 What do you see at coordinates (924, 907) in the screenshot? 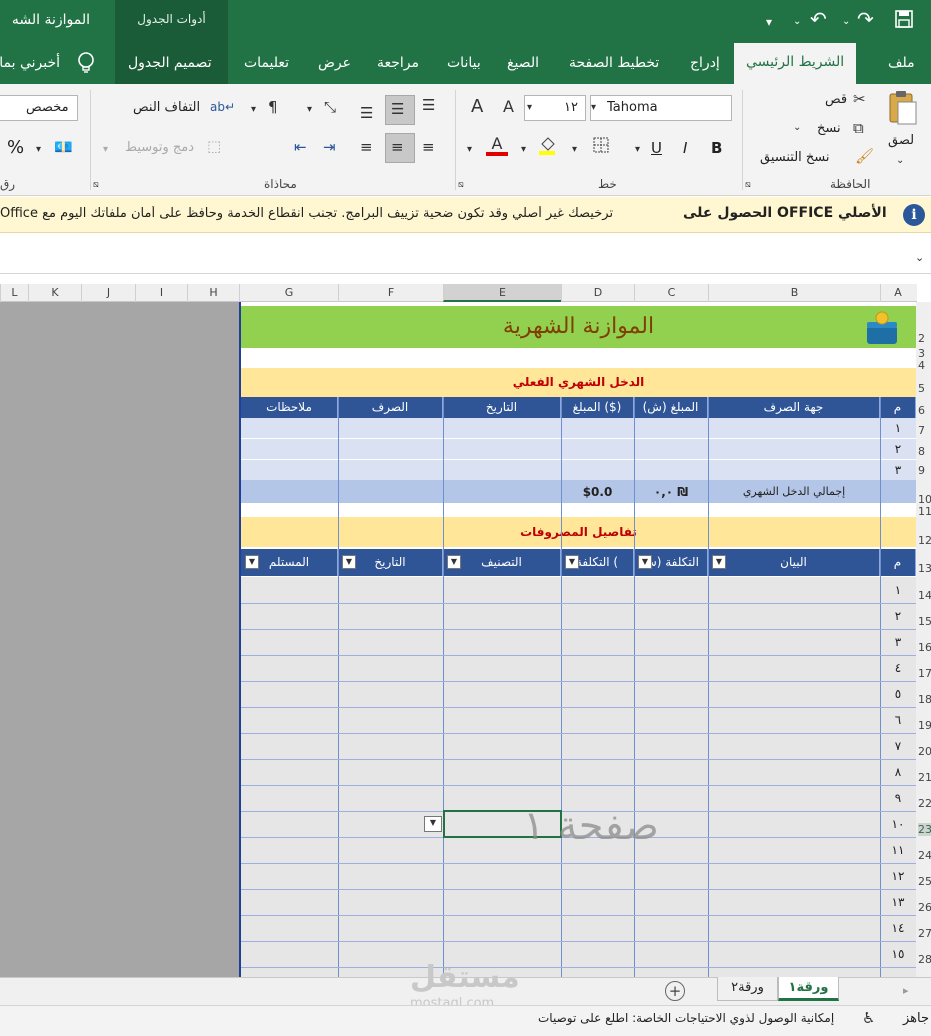
I see `row-header: 26` at bounding box center [924, 907].